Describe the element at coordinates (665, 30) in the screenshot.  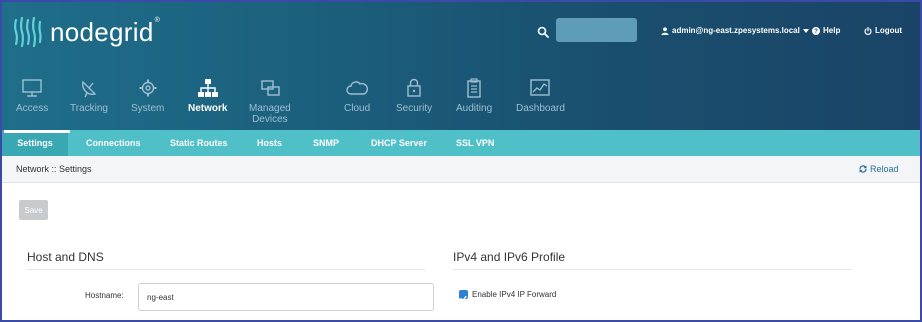
I see `user-icon` at that location.